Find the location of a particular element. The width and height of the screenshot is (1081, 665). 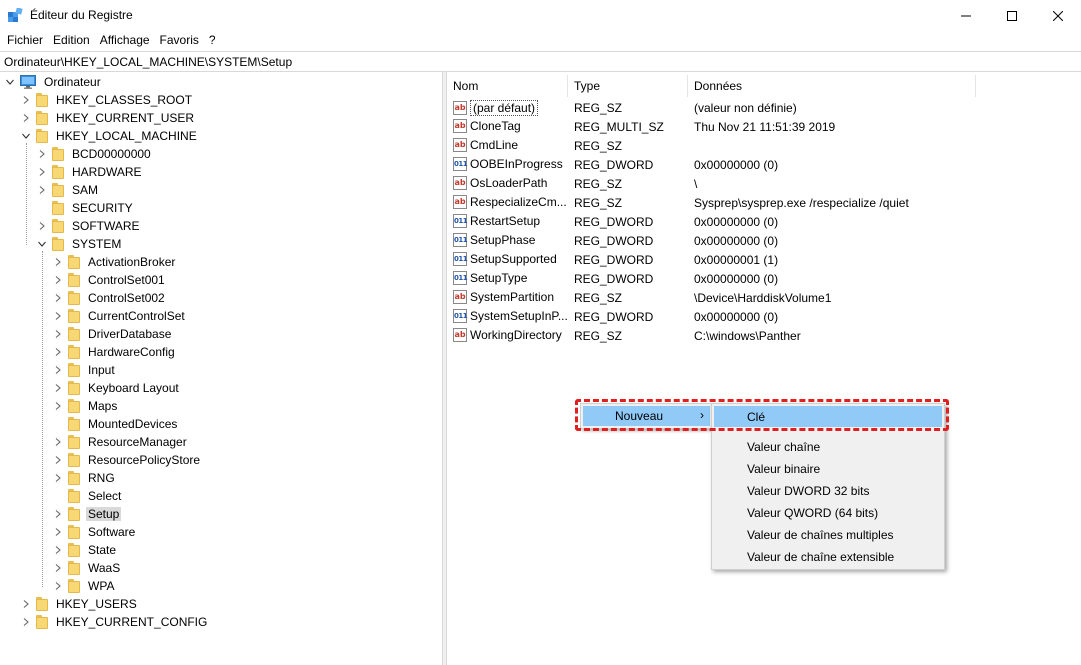

value-row: 011 SetupSupported REG_DWORD 0x00000001 (1) is located at coordinates (764, 259).